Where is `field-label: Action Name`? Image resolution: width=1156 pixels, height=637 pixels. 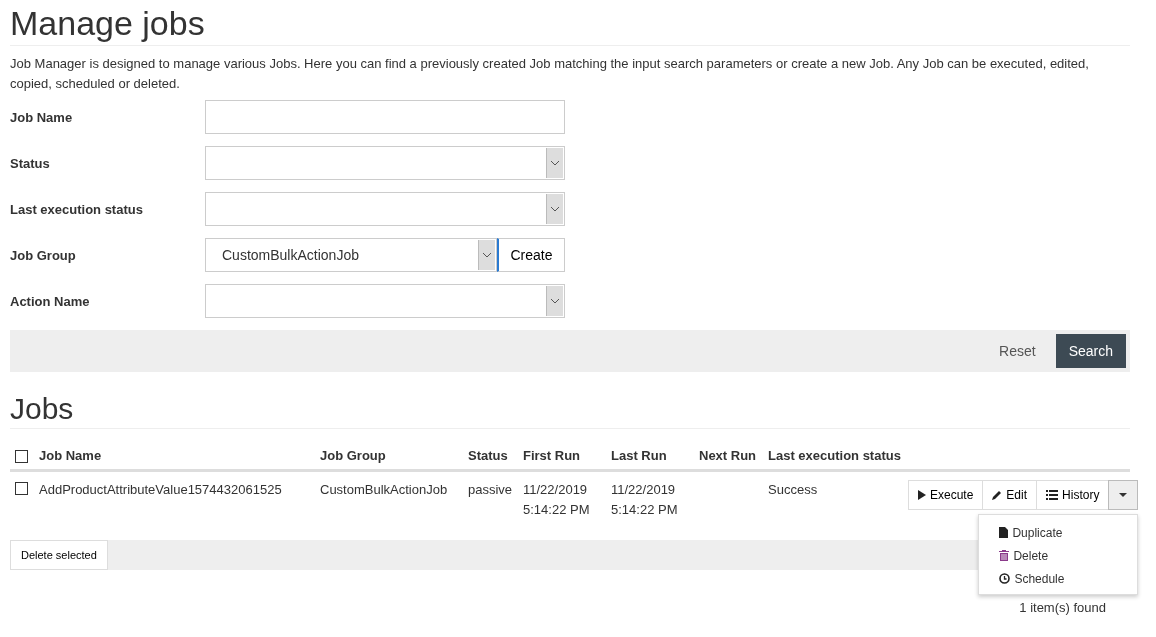
field-label: Action Name is located at coordinates (50, 301).